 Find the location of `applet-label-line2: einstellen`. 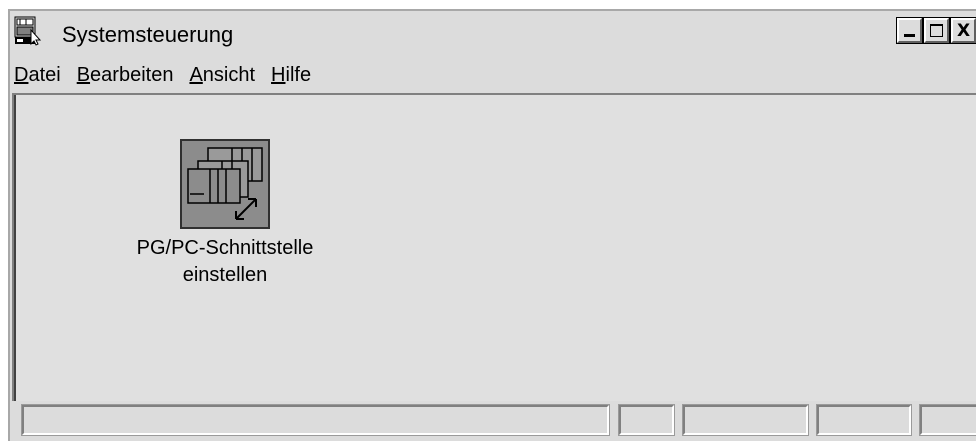

applet-label-line2: einstellen is located at coordinates (225, 275).